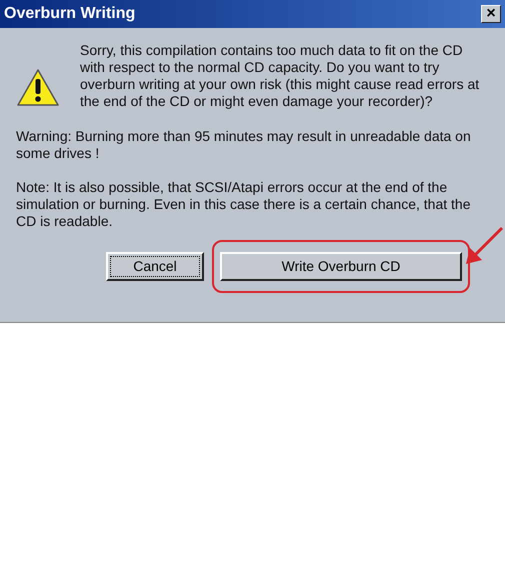 The height and width of the screenshot is (569, 505). I want to click on dialog-button: Write Overburn CD, so click(341, 266).